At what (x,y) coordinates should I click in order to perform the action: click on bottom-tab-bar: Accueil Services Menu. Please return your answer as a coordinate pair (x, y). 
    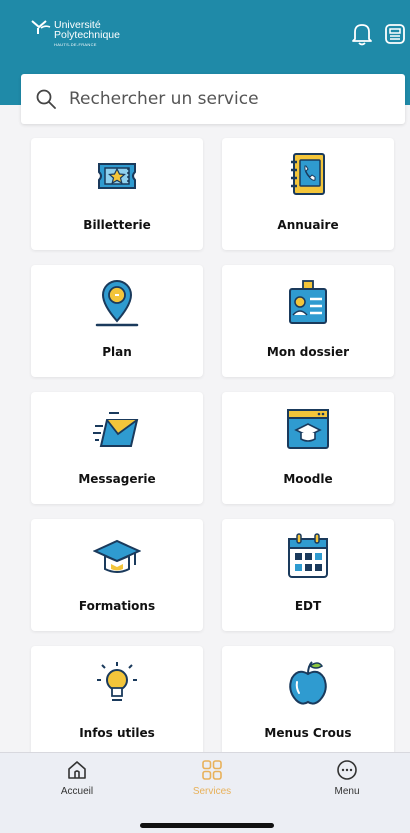
    Looking at the image, I should click on (205, 792).